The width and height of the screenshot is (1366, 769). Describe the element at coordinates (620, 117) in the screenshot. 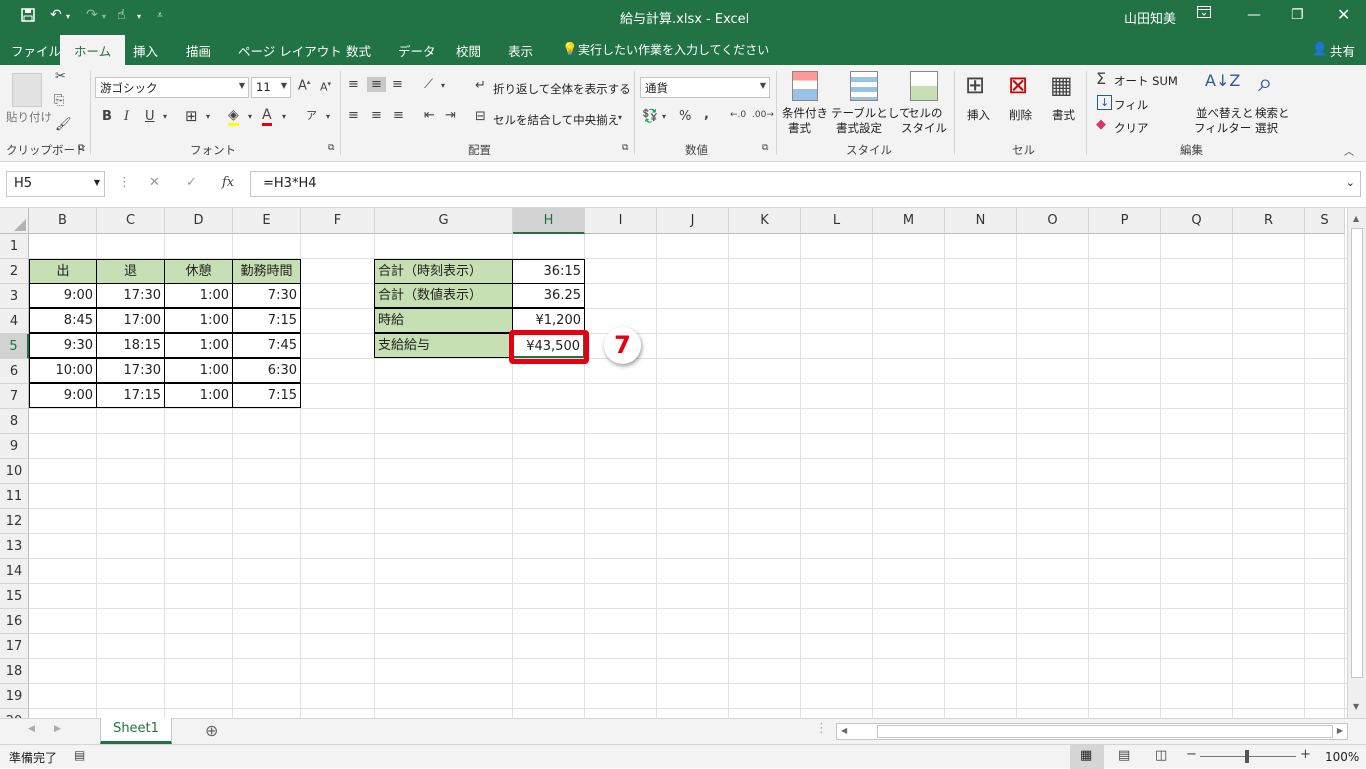

I see `merge-dropdown-icon: ▾` at that location.